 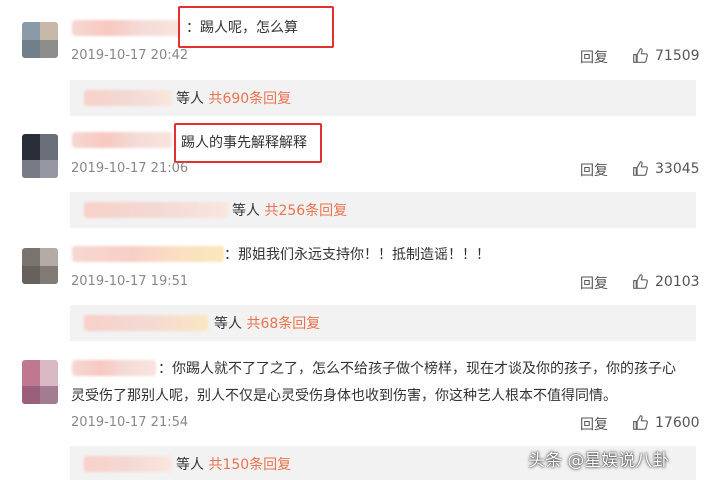 I want to click on comment-text-line-2: 灵受伤了那别人呢，别人不仅是心灵受伤身体也收到伤害，你这种艺人根本不值得同情。, so click(x=344, y=396).